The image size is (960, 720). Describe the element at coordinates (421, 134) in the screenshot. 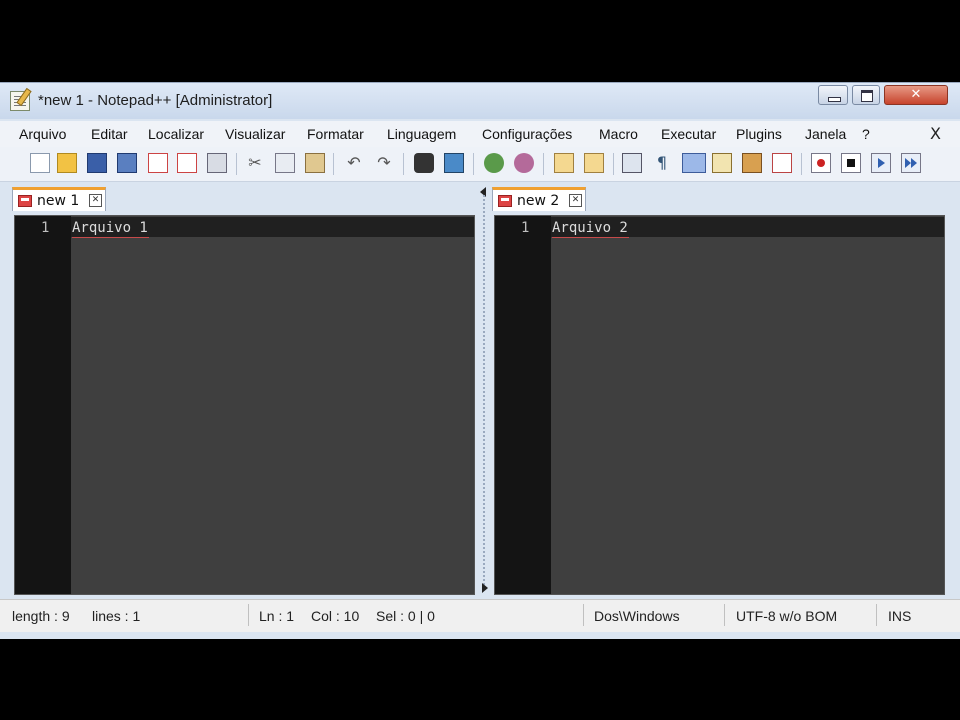

I see `menu-linguagem: Linguagem` at that location.